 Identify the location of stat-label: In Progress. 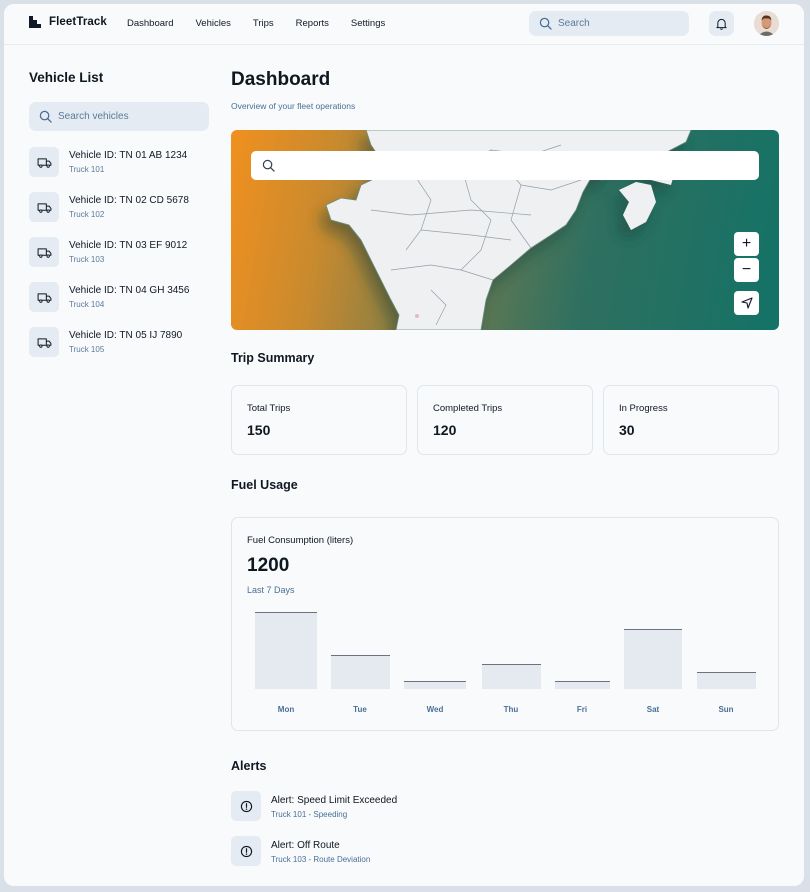
(643, 408).